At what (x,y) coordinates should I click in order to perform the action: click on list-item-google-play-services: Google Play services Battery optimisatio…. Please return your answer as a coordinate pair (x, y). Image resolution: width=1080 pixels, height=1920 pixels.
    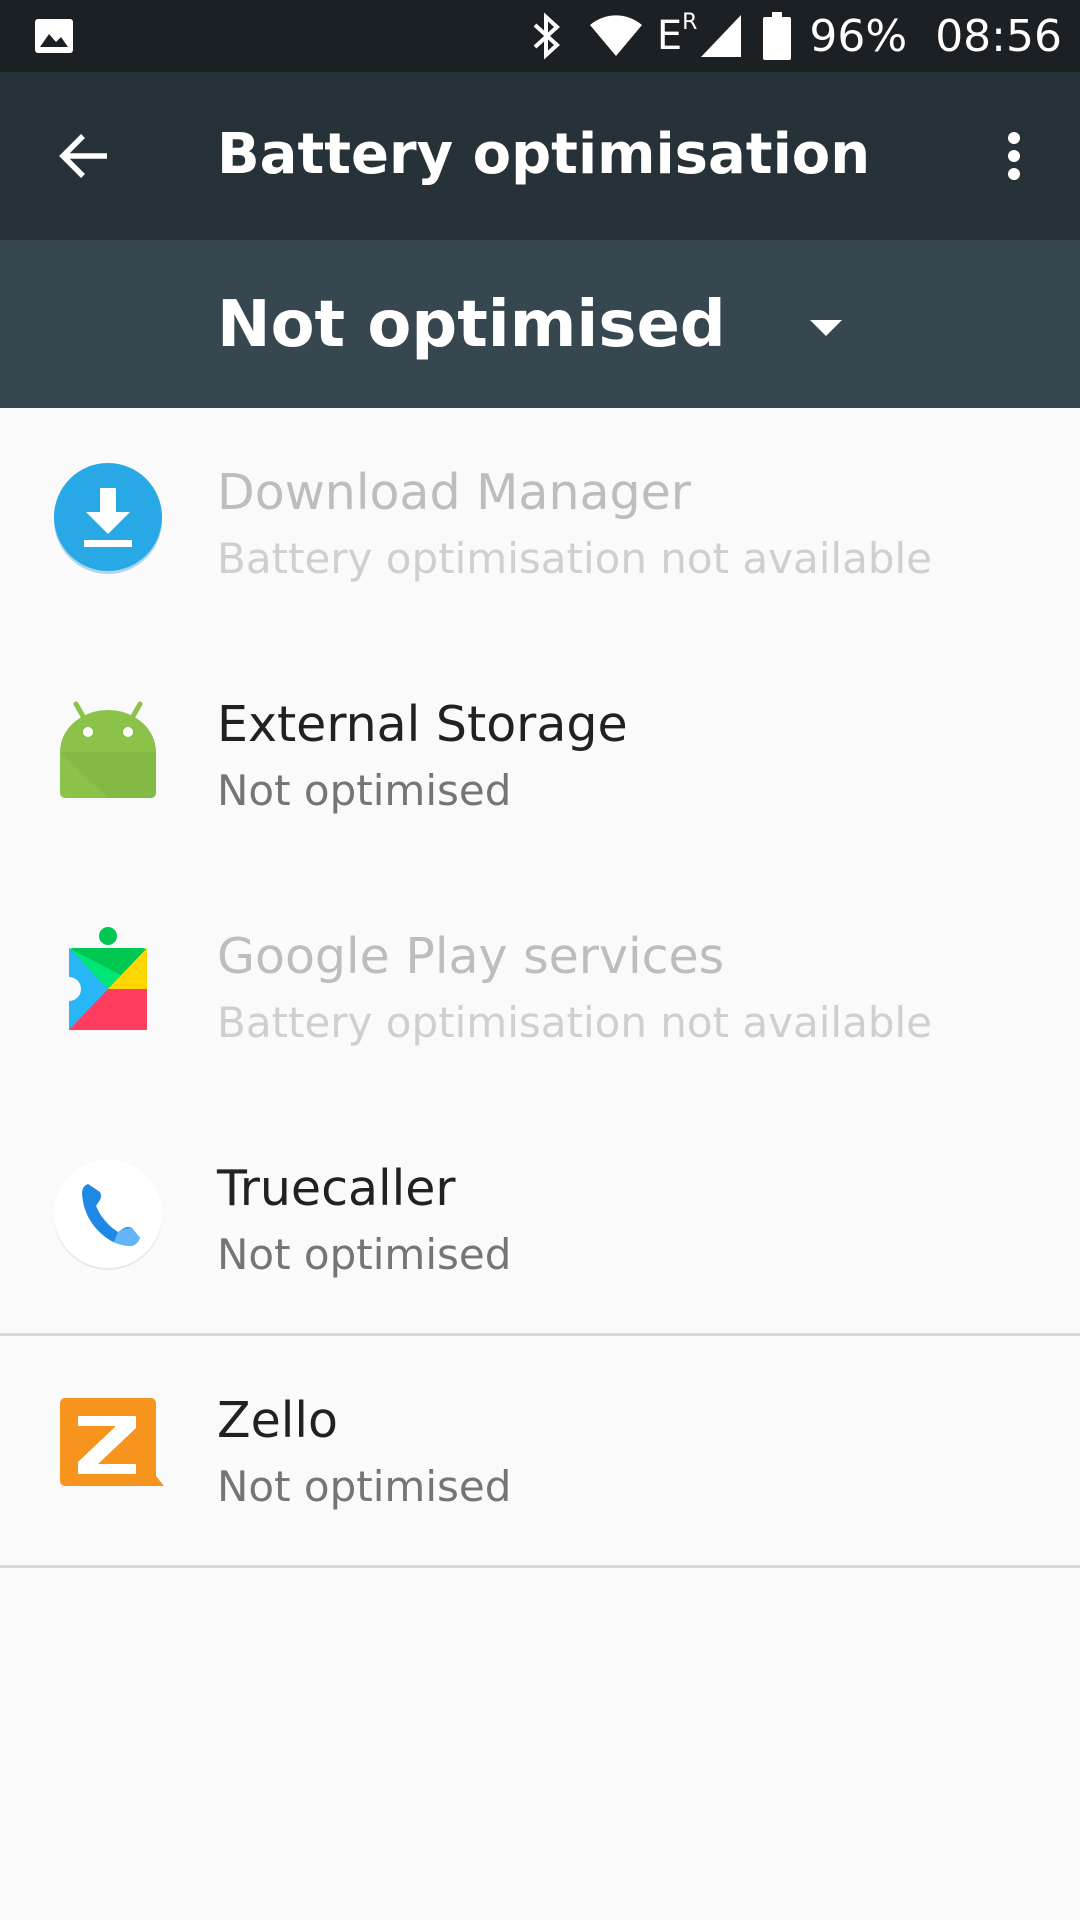
    Looking at the image, I should click on (540, 988).